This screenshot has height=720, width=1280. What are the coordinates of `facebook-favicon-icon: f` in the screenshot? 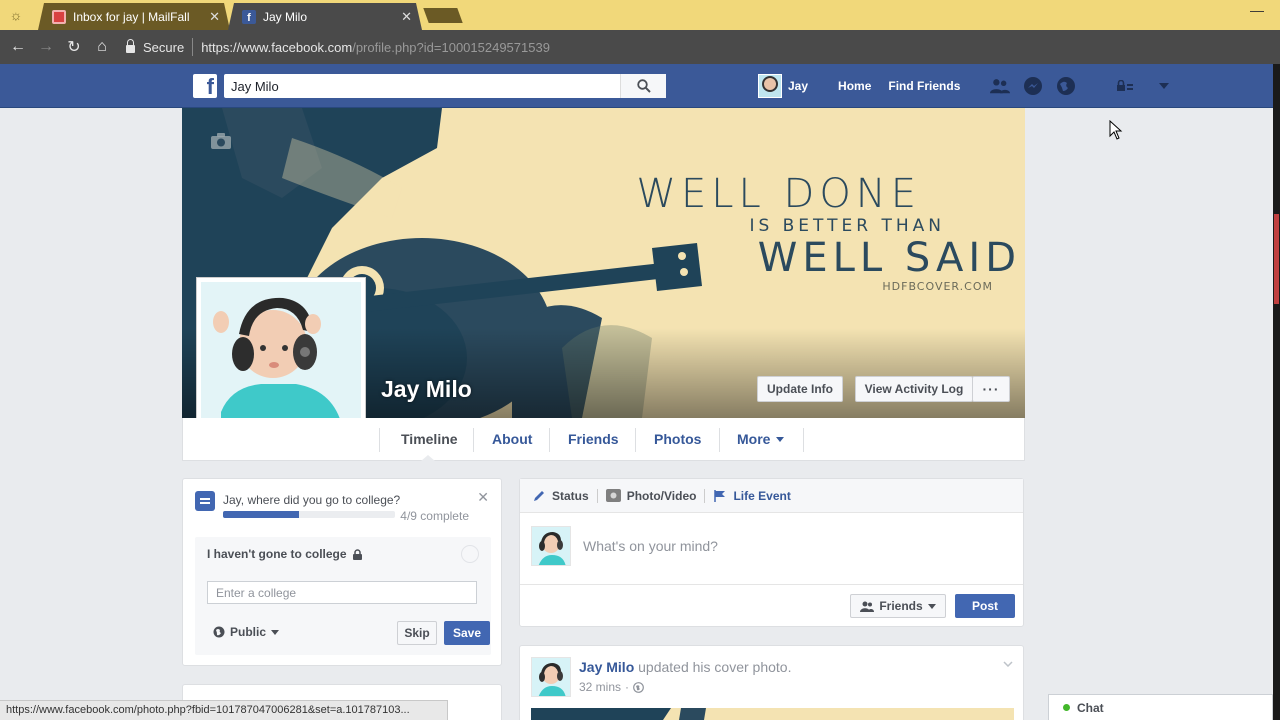 It's located at (249, 17).